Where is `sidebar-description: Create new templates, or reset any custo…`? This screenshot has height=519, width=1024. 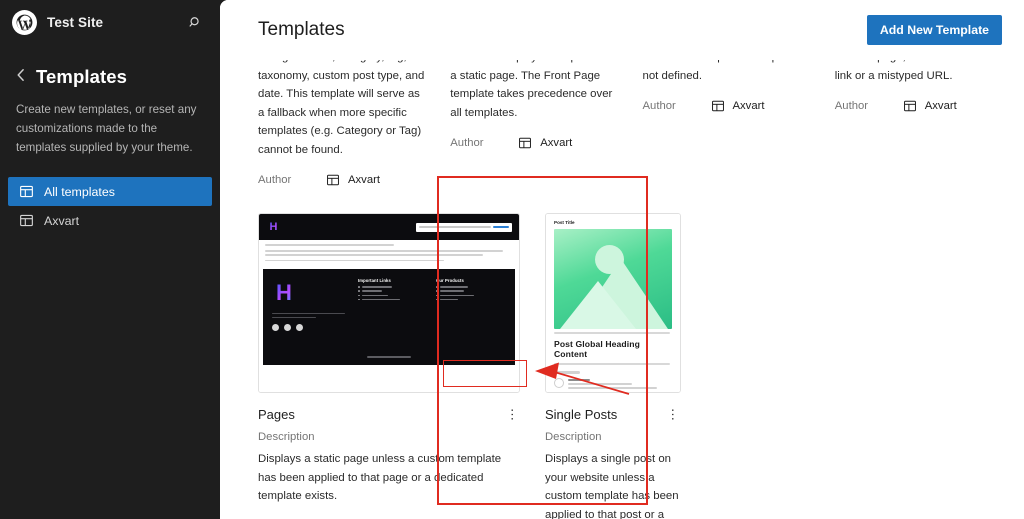
sidebar-description: Create new templates, or reset any custo… is located at coordinates (106, 128).